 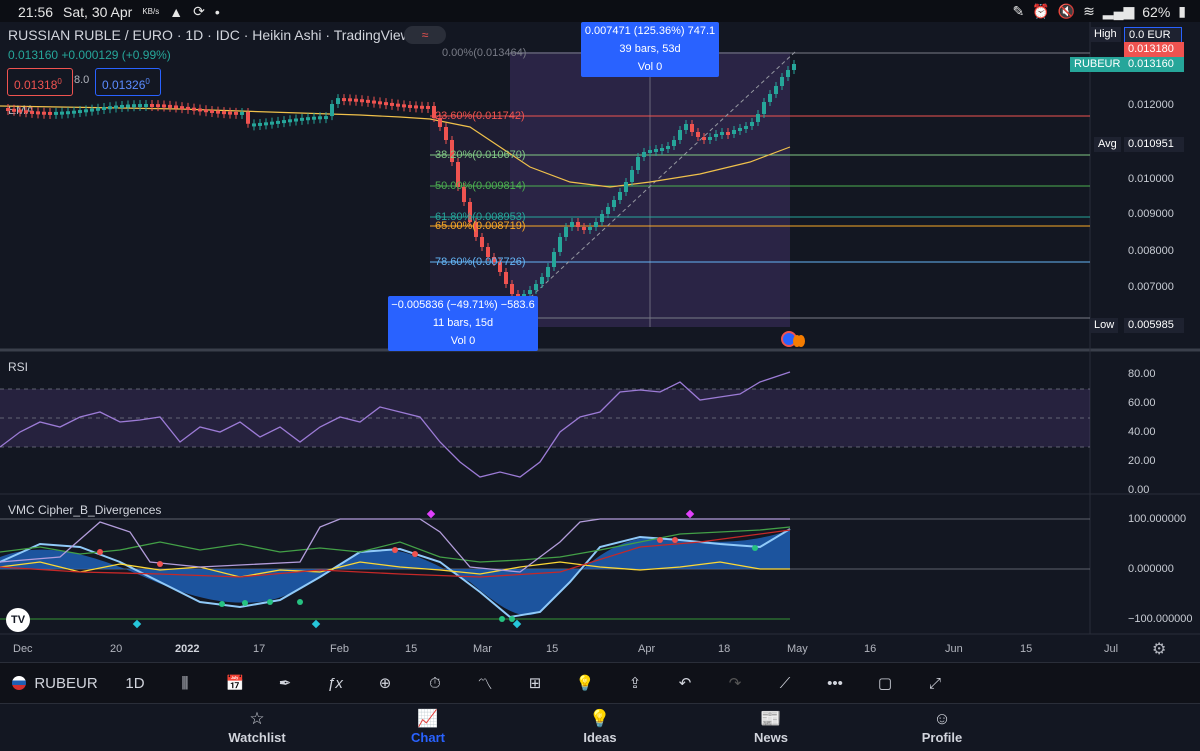 What do you see at coordinates (771, 726) in the screenshot?
I see `nav-news: 📰 News` at bounding box center [771, 726].